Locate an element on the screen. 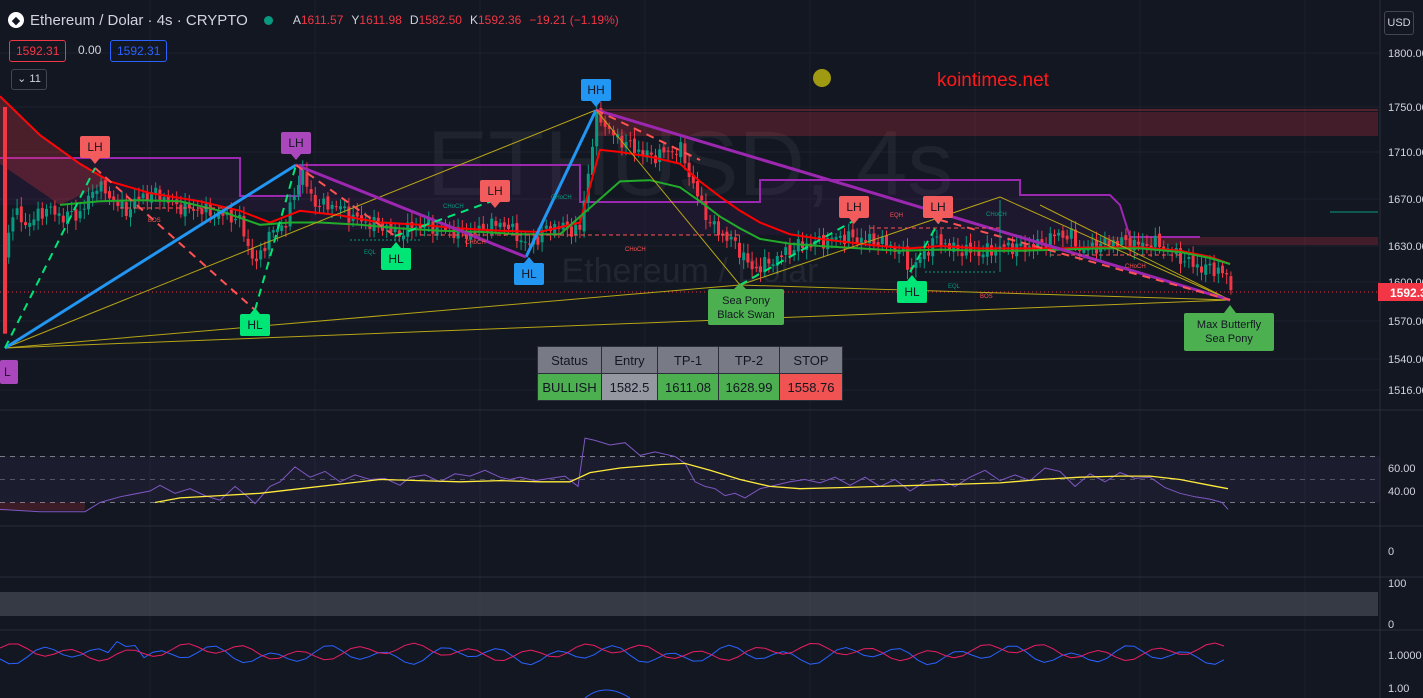 The image size is (1423, 698). spread-value: 0.00 is located at coordinates (90, 50).